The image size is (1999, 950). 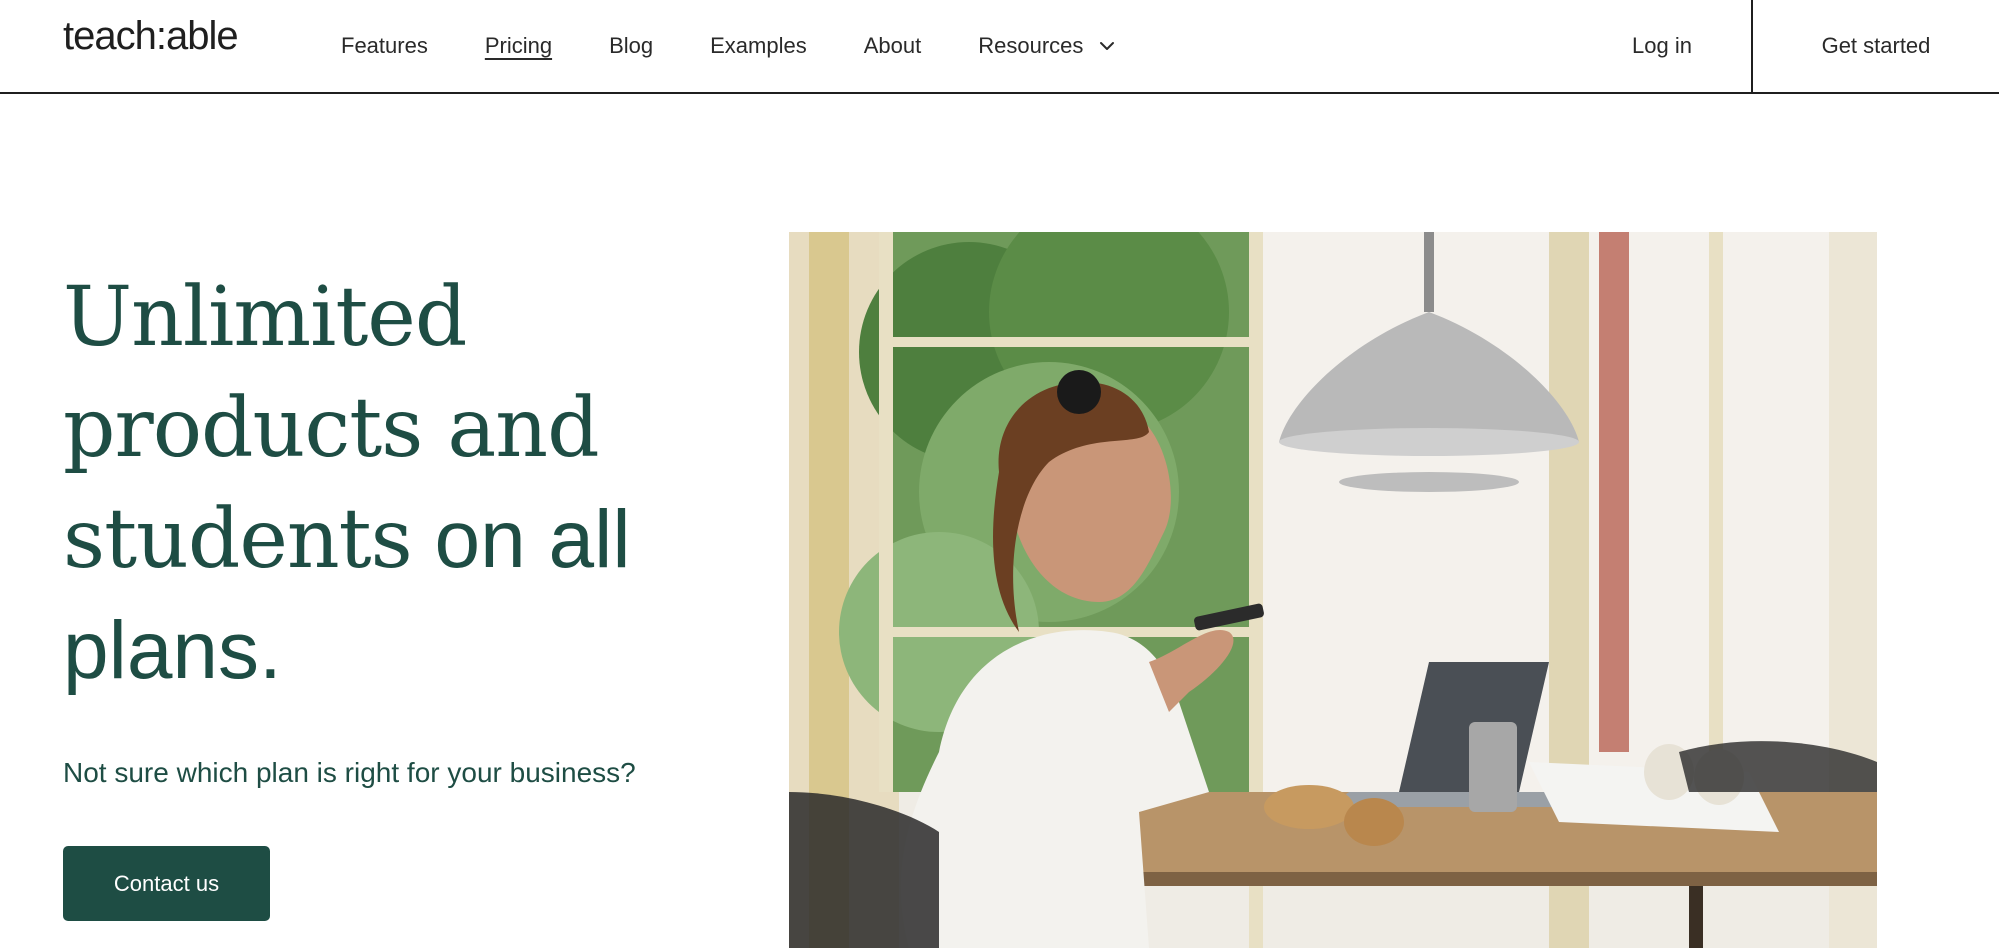 I want to click on hero-title-line-3: students, so click(x=238, y=539).